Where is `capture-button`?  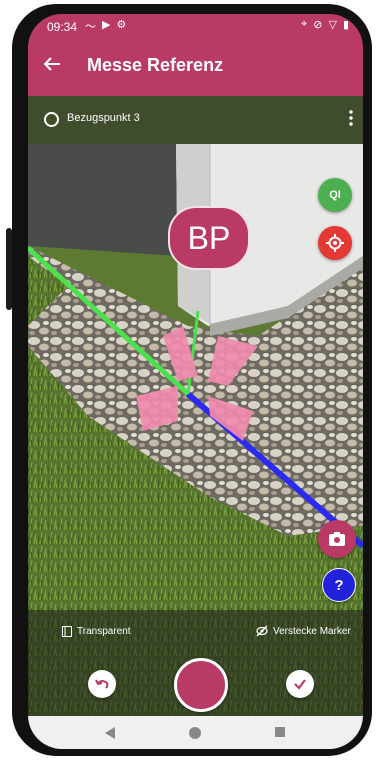
capture-button is located at coordinates (201, 685).